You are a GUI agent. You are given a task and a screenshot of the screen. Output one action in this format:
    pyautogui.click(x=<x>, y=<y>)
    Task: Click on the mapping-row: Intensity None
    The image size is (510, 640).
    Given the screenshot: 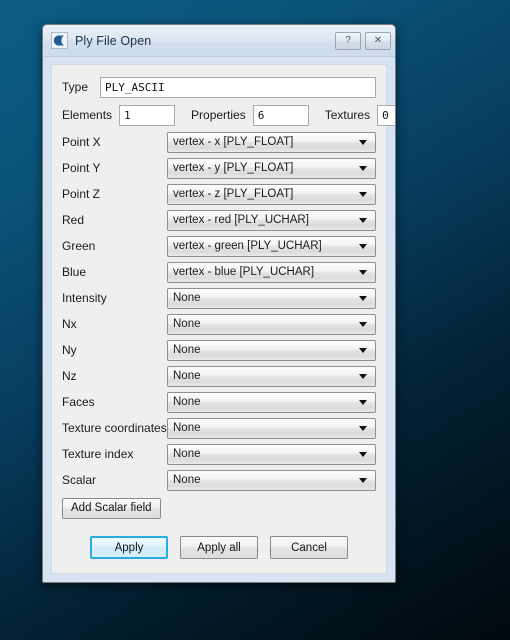 What is the action you would take?
    pyautogui.click(x=219, y=298)
    